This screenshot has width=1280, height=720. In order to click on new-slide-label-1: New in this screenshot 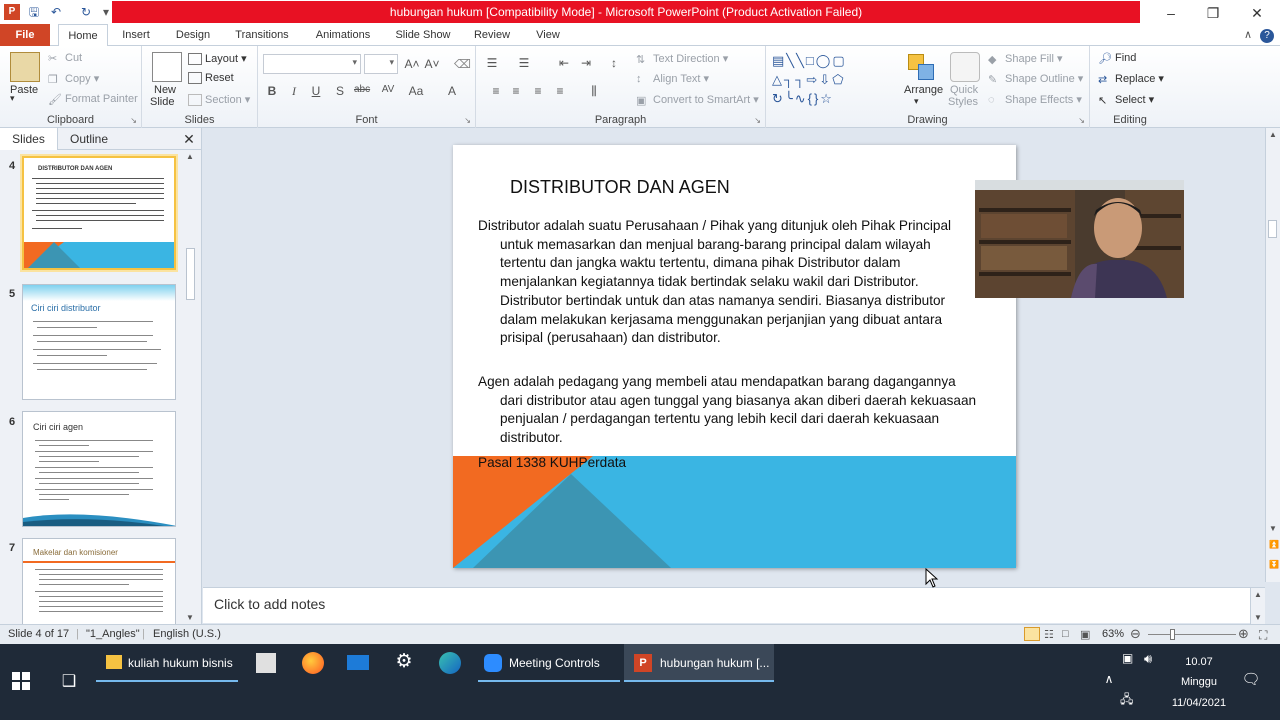, I will do `click(165, 90)`.